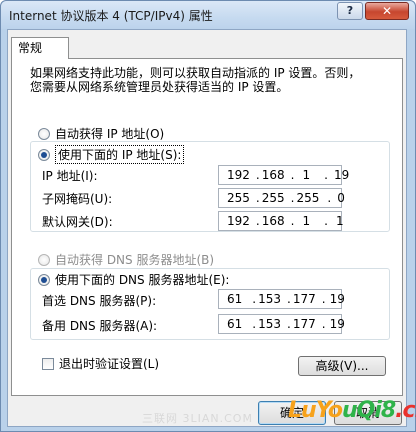 The height and width of the screenshot is (432, 416). I want to click on radio-auto-ip: 自动获得 IP 地址(O), so click(101, 133).